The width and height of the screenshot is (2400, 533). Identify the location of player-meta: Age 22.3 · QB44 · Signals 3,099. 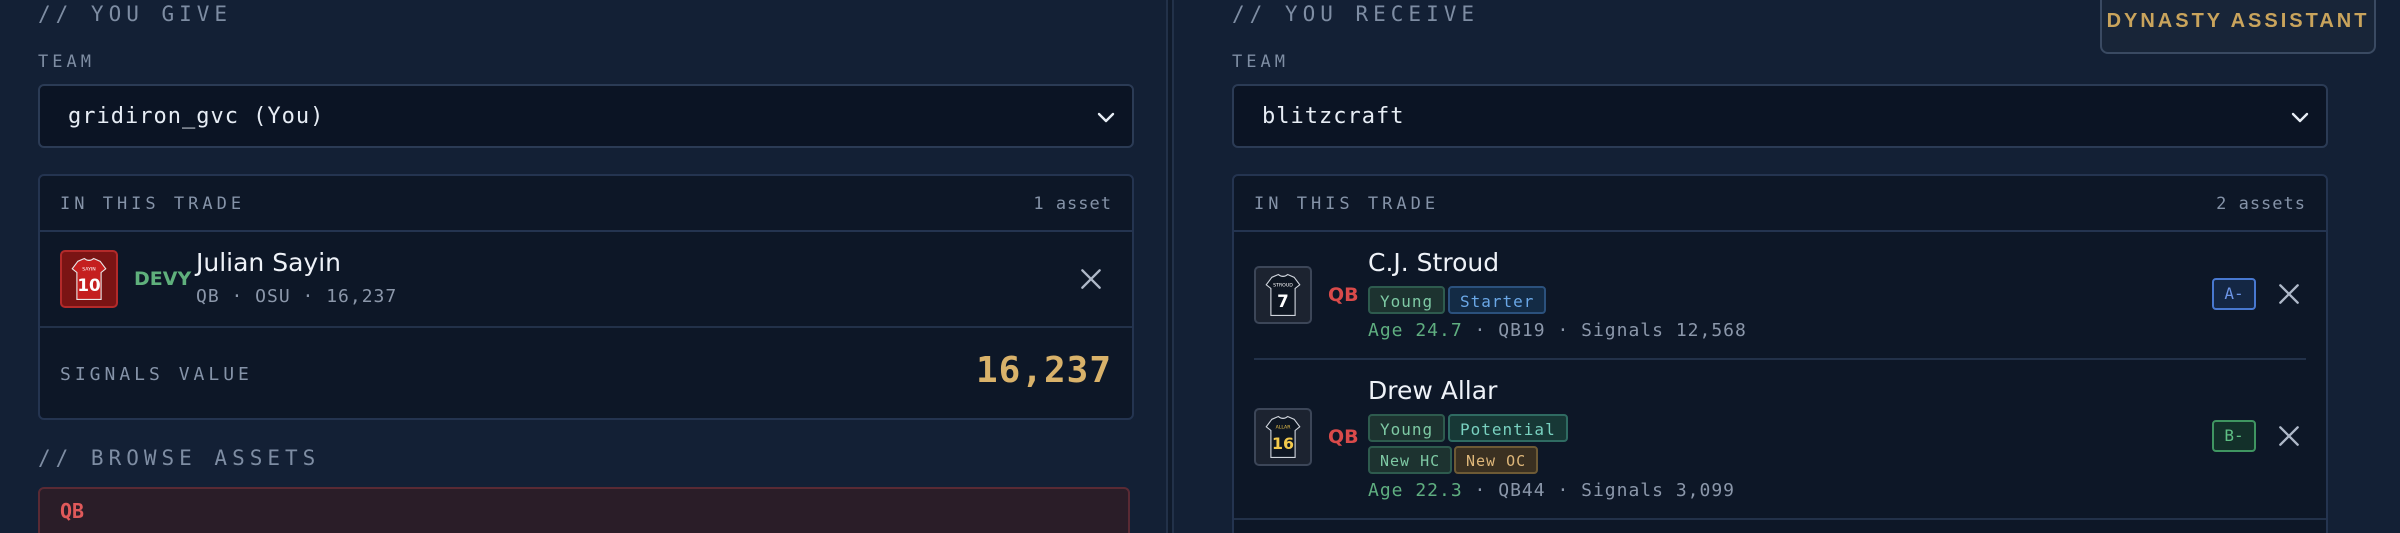
(1551, 490).